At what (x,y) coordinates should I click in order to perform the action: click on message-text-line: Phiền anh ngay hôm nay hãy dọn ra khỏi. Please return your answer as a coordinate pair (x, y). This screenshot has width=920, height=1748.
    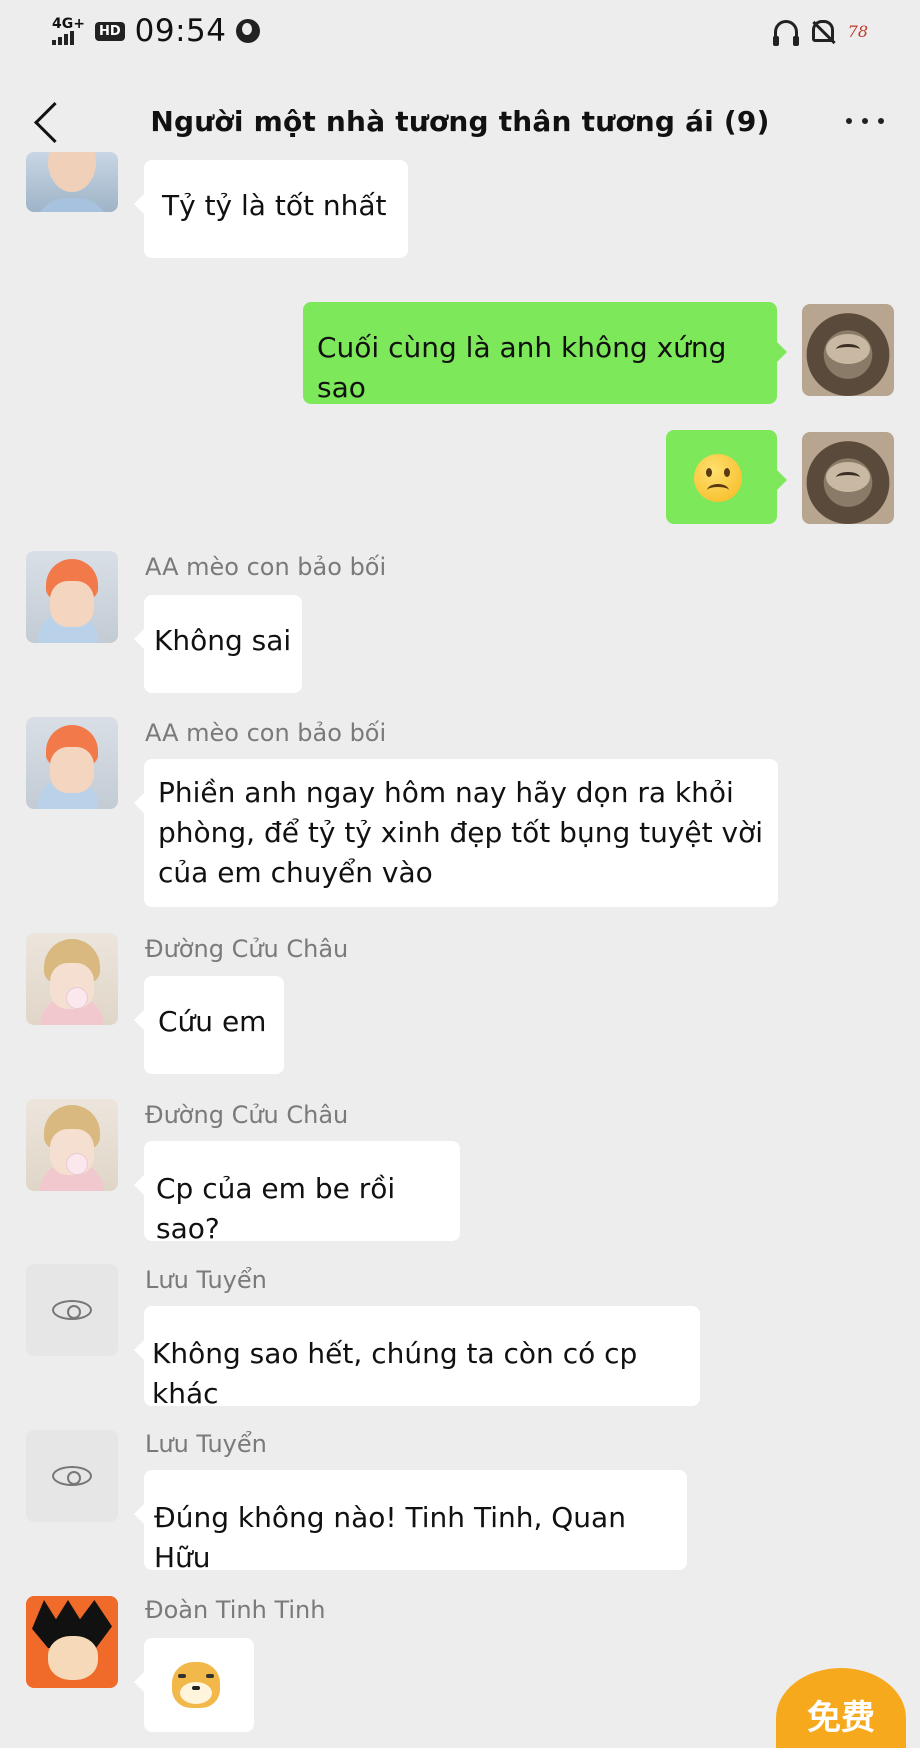
    Looking at the image, I should click on (446, 792).